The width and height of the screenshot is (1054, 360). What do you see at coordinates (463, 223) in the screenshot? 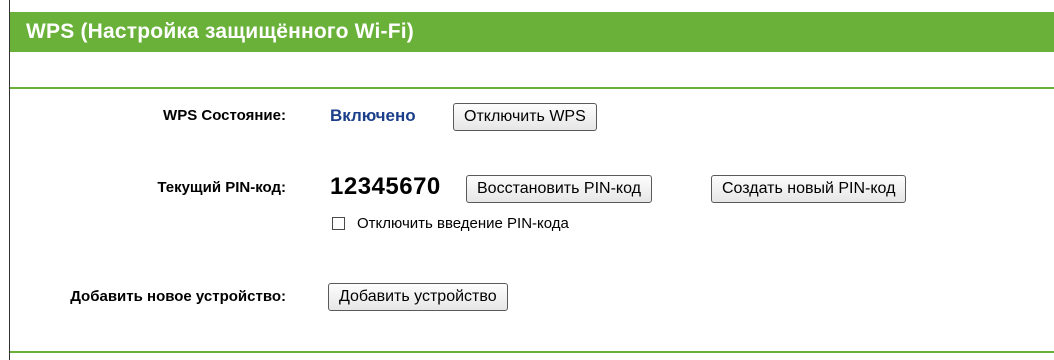
I see `disable-pin-checkbox-label: Отключить введение PIN-кода` at bounding box center [463, 223].